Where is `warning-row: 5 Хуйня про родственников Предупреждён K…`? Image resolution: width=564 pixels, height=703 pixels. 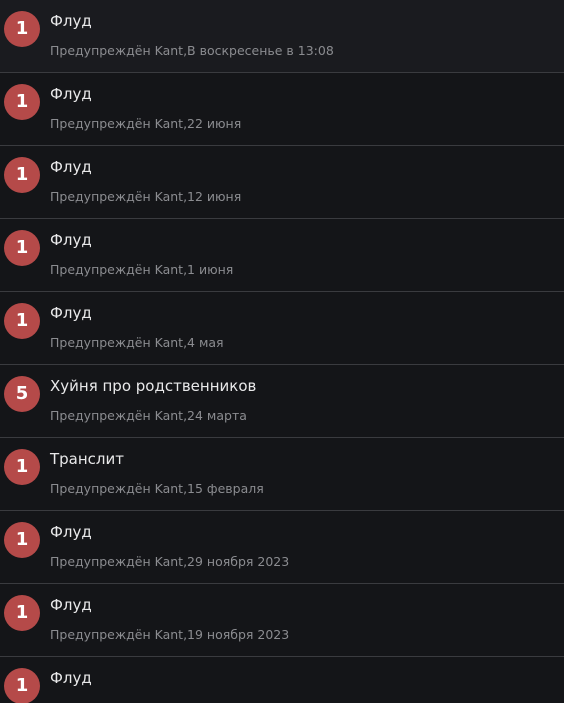 warning-row: 5 Хуйня про родственников Предупреждён K… is located at coordinates (282, 401).